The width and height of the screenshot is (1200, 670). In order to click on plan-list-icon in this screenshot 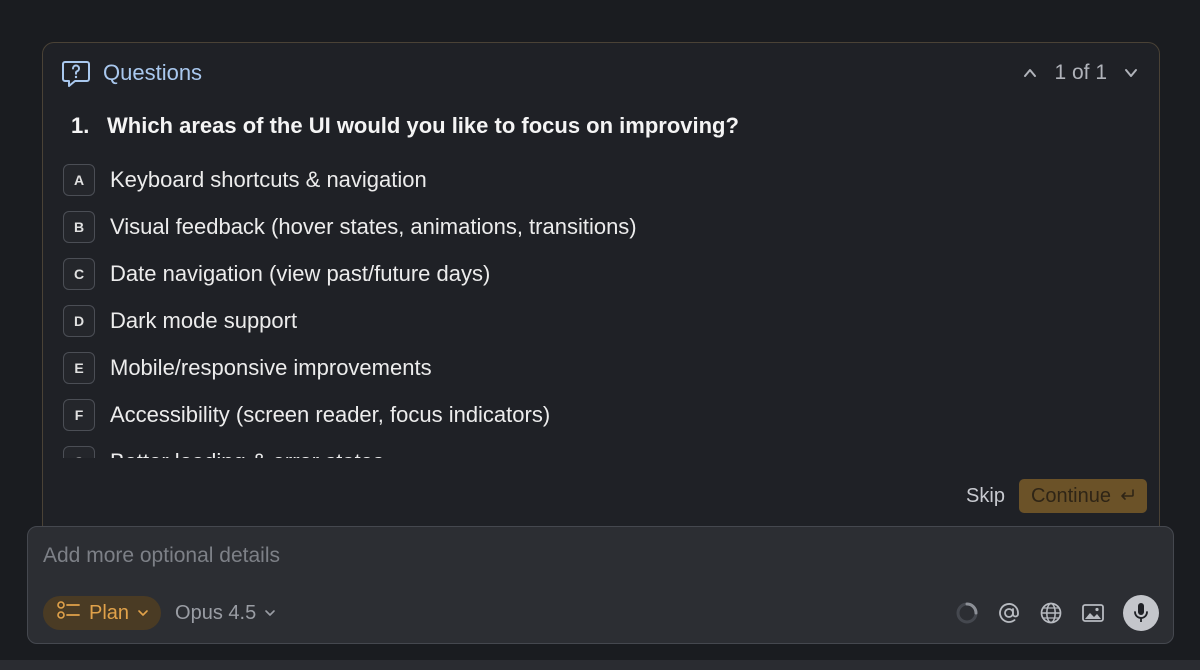, I will do `click(69, 613)`.